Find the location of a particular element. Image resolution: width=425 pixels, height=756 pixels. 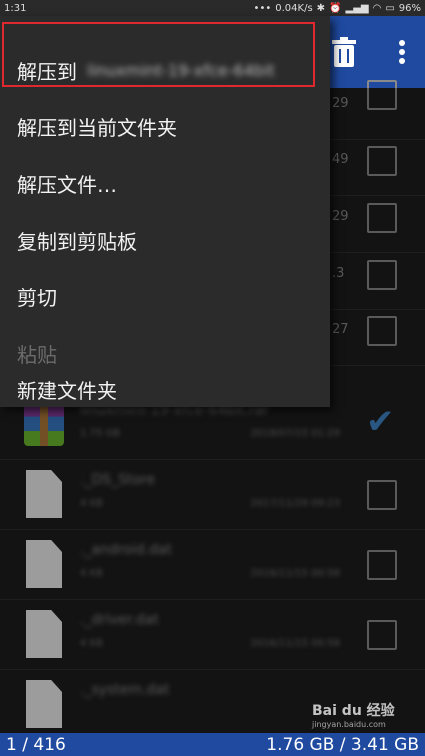

file-date: 2017/11/29 09:23 is located at coordinates (295, 503).